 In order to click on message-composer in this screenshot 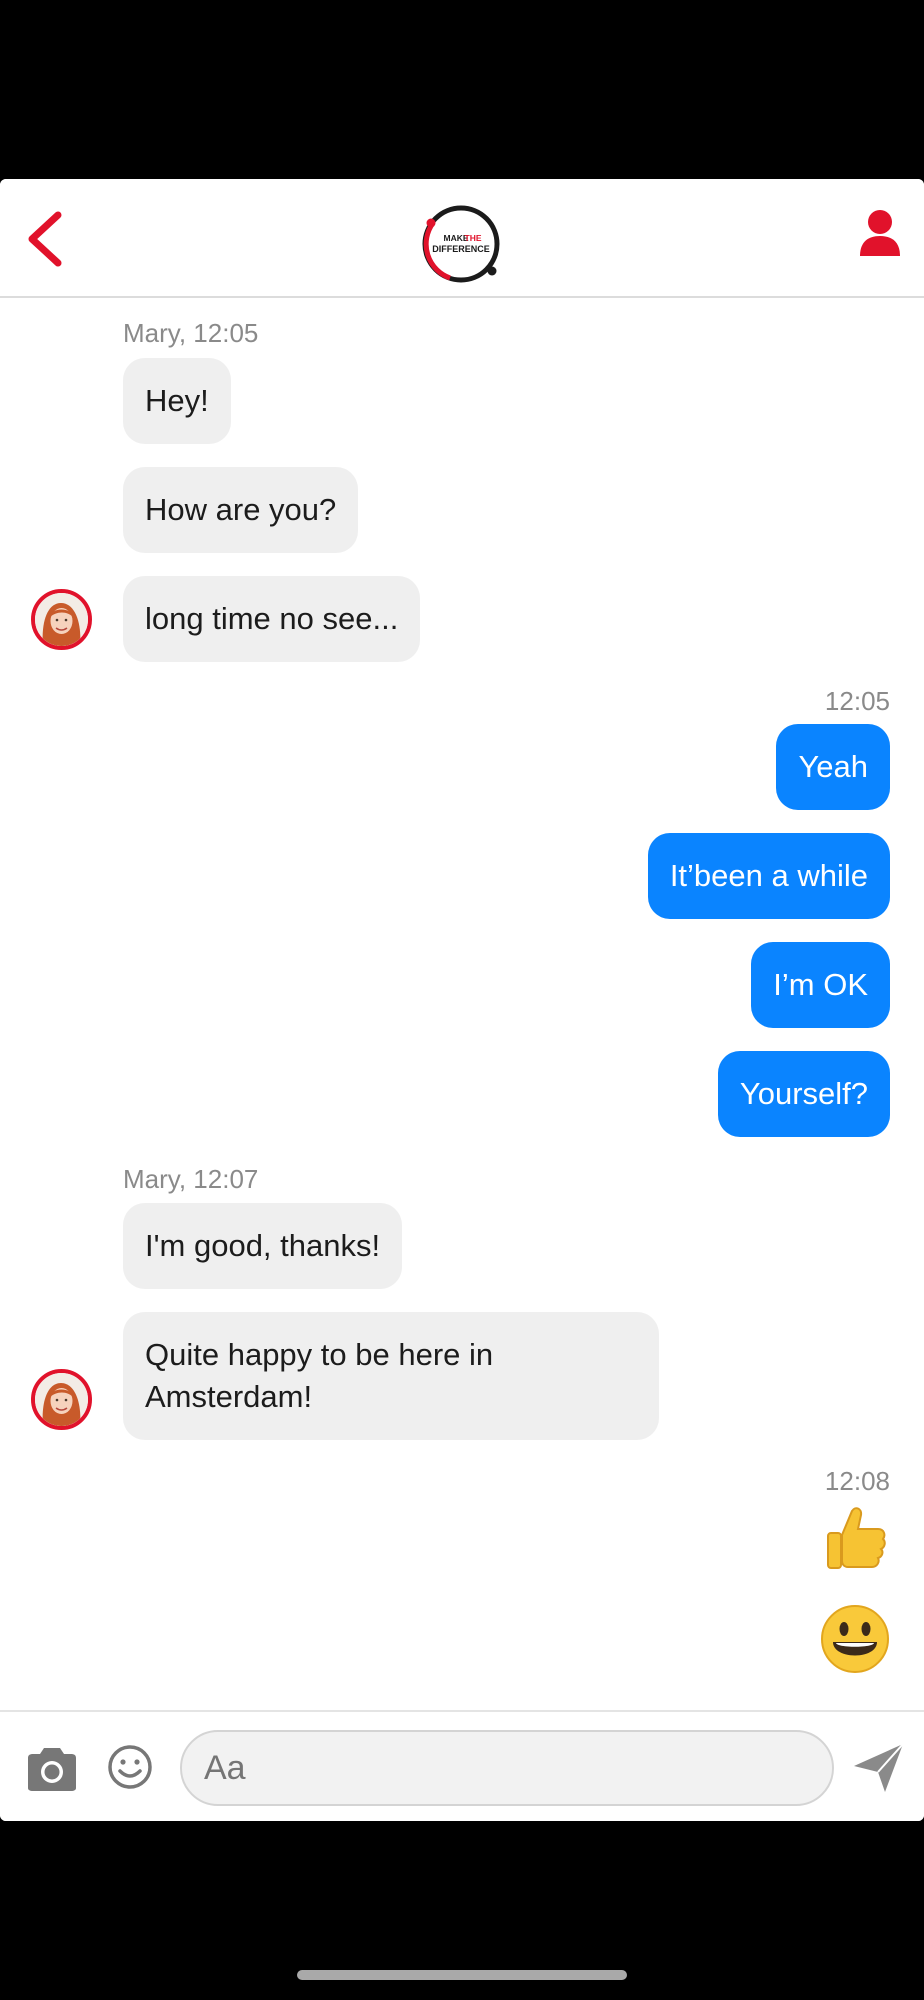, I will do `click(462, 1765)`.